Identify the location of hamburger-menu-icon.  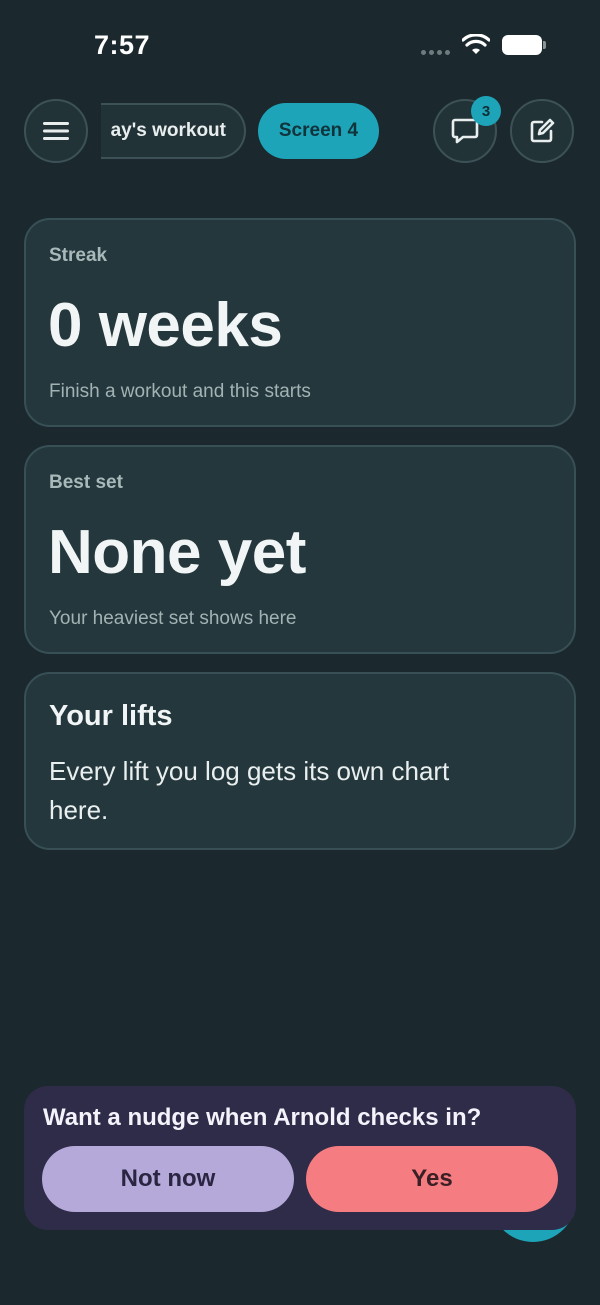
(56, 131).